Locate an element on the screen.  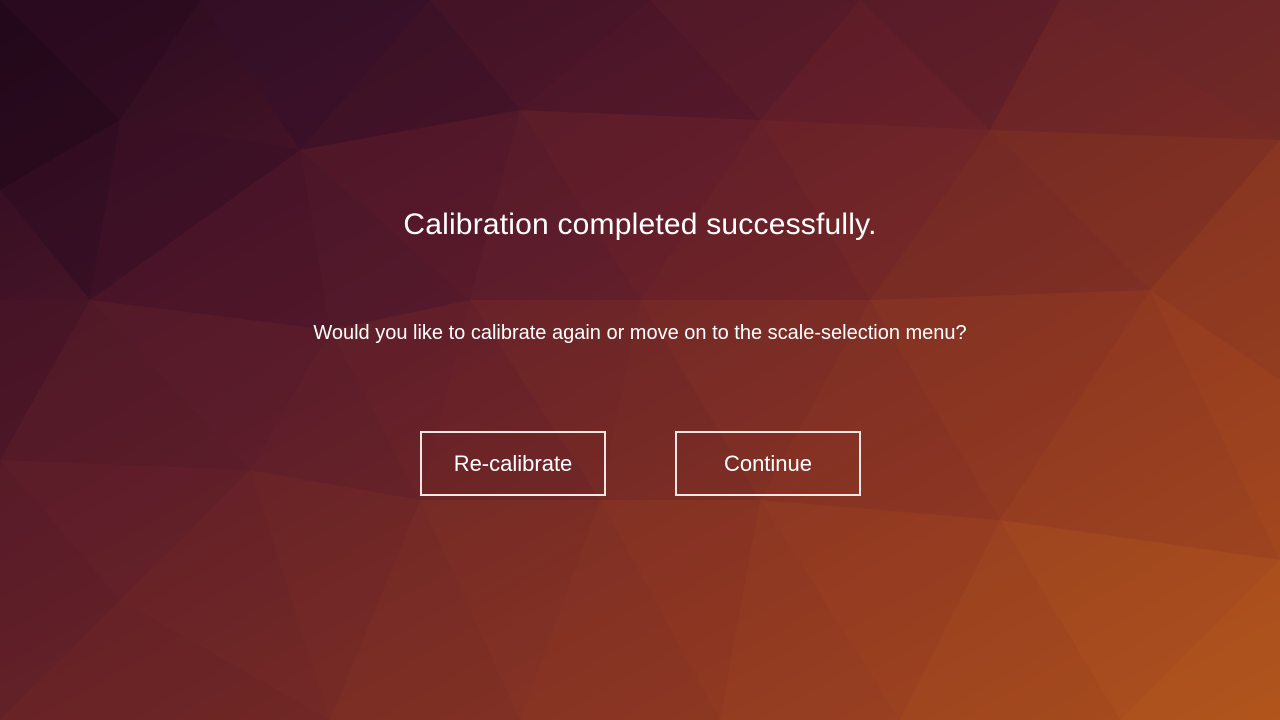
recalibrate-button: Re-calibrate is located at coordinates (513, 463).